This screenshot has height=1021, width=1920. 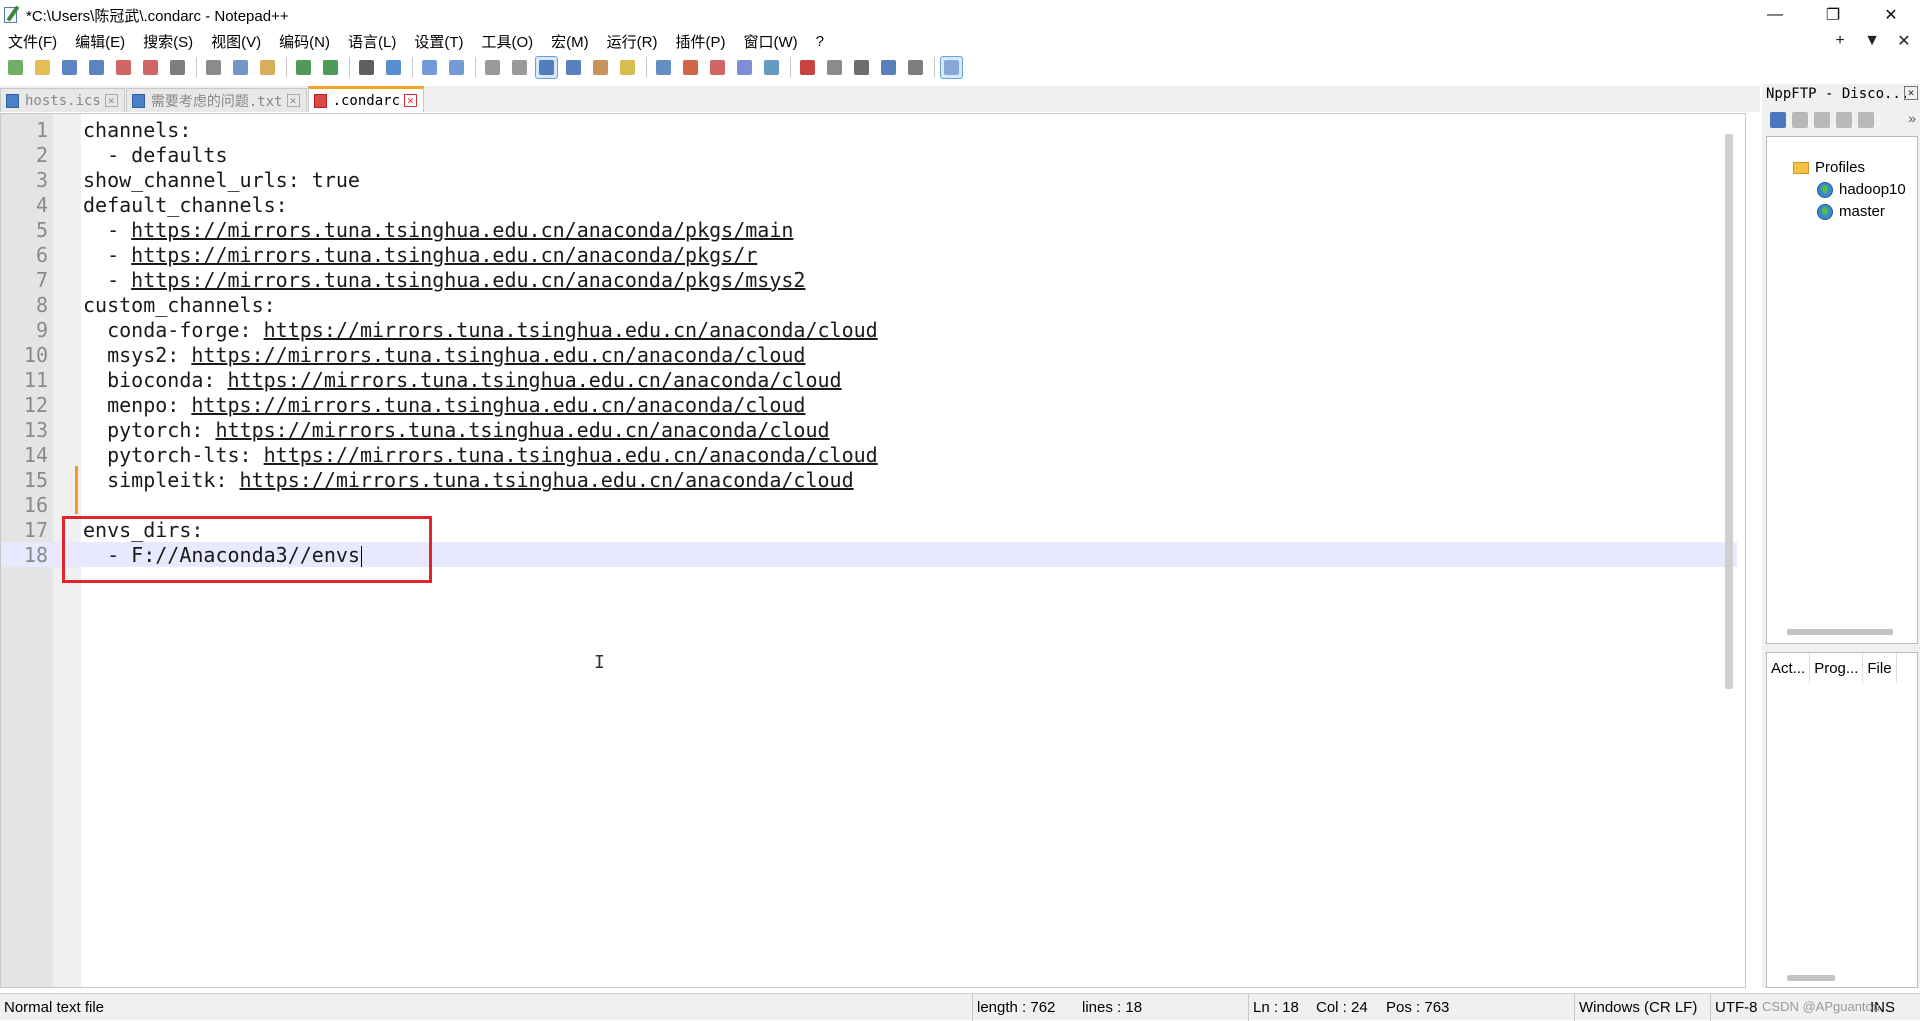 What do you see at coordinates (951, 67) in the screenshot?
I see `nppftp-icon` at bounding box center [951, 67].